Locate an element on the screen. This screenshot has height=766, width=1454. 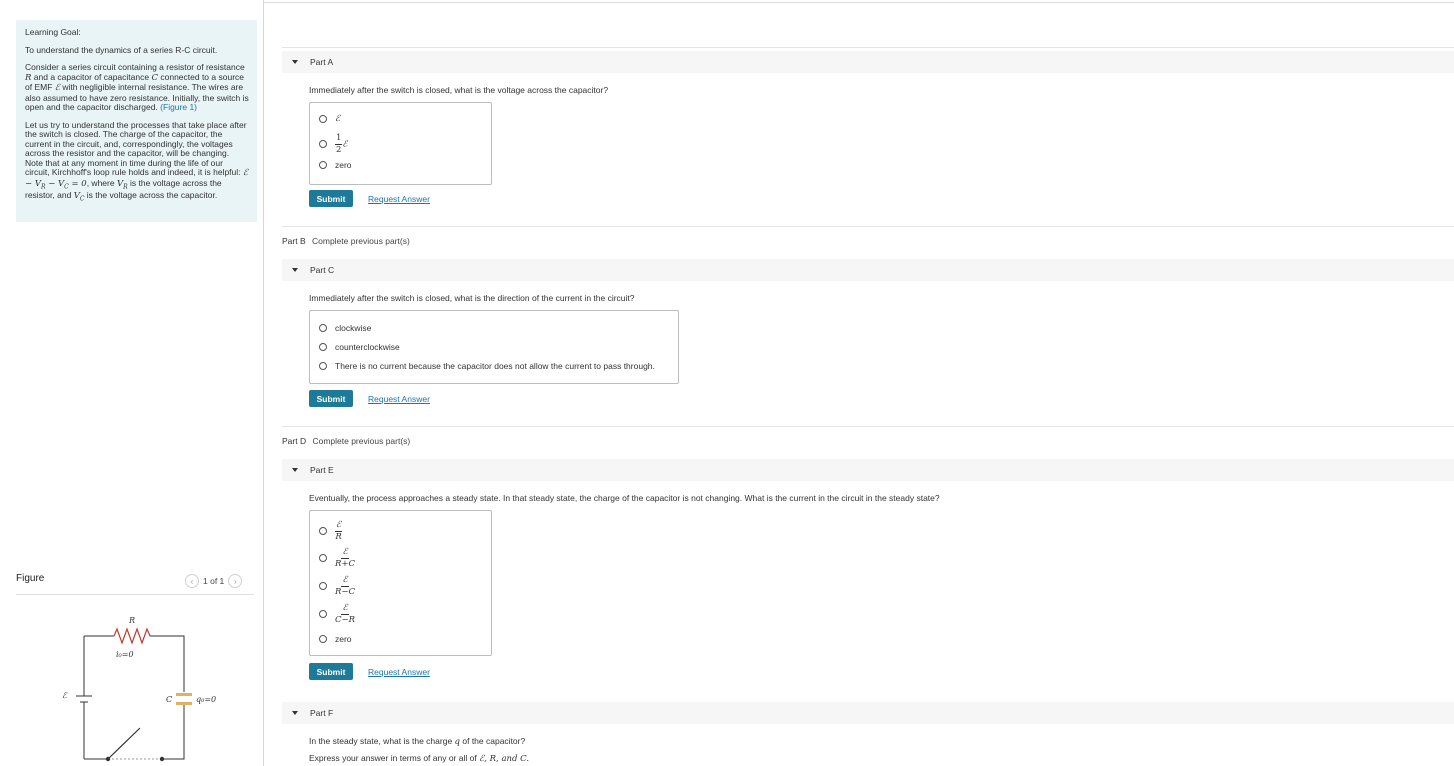
part-e-request-answer-link: Request Answer is located at coordinates (399, 672).